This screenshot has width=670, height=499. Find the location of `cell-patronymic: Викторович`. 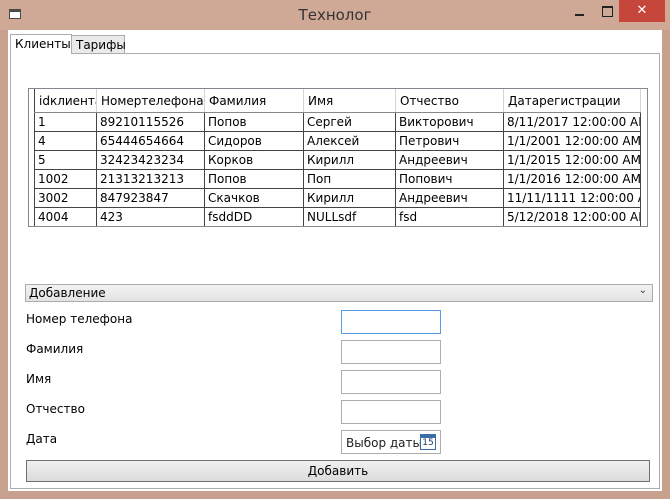

cell-patronymic: Викторович is located at coordinates (449, 122).